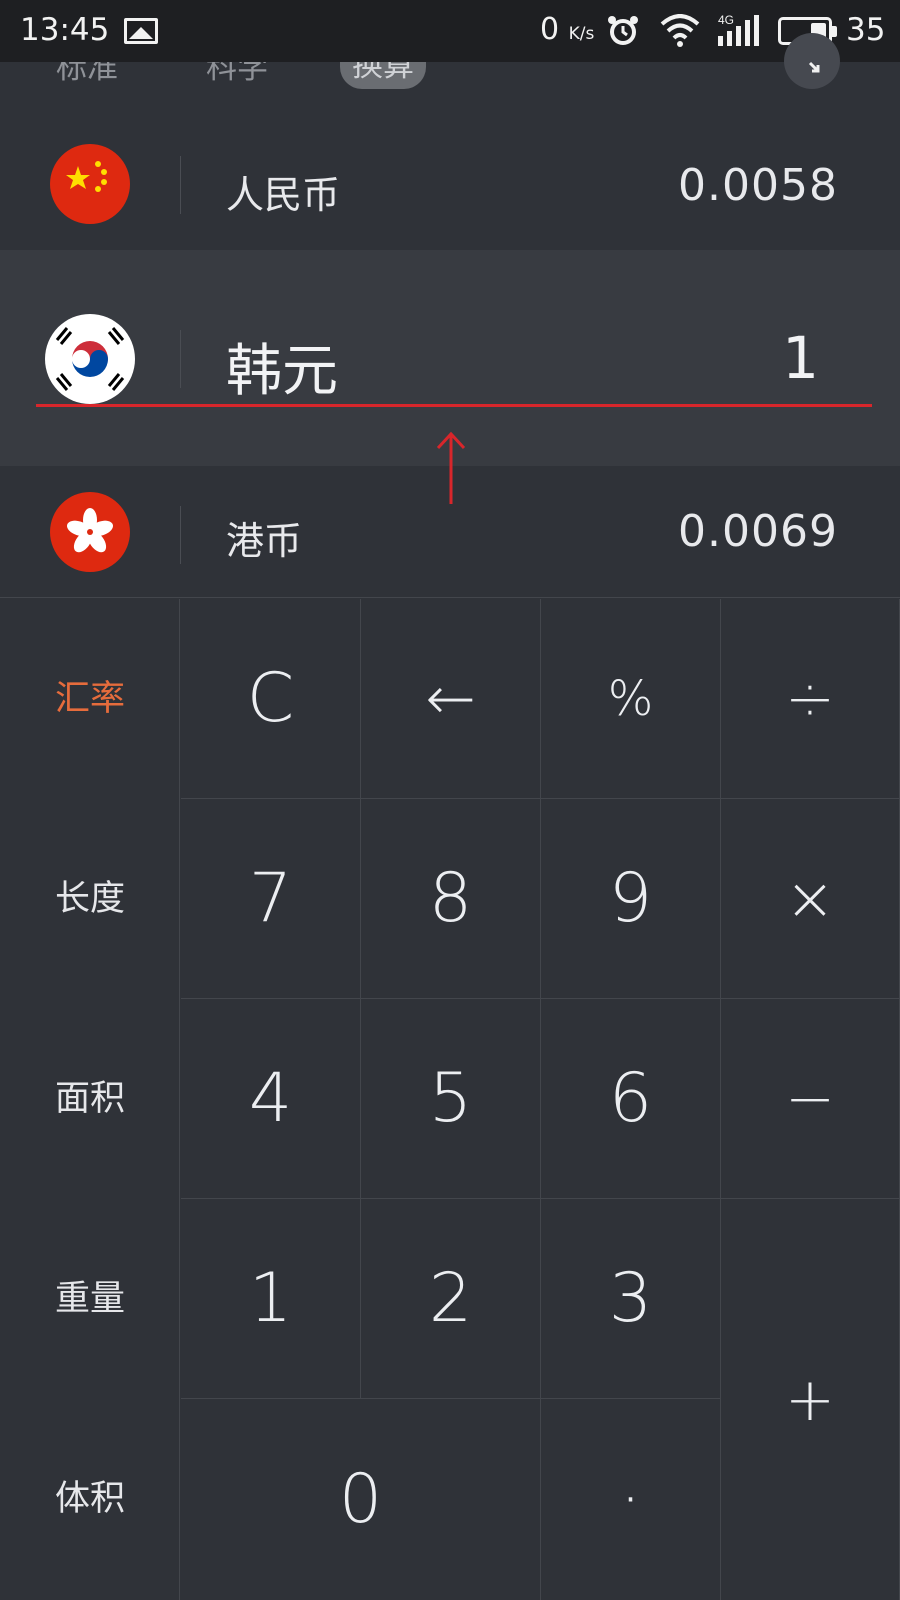 The width and height of the screenshot is (900, 1600). I want to click on category-weight: 重量, so click(90, 1299).